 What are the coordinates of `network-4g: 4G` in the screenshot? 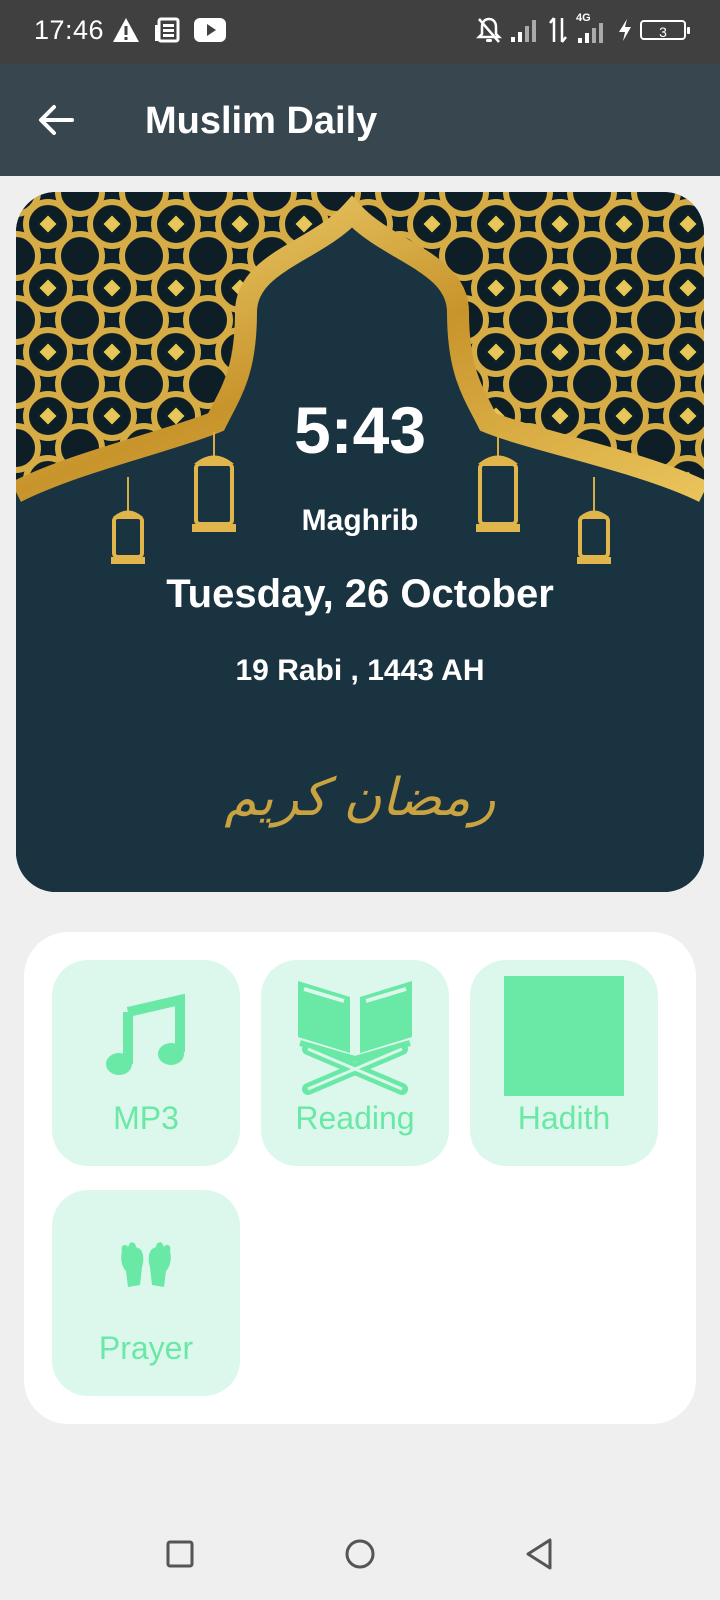 It's located at (593, 28).